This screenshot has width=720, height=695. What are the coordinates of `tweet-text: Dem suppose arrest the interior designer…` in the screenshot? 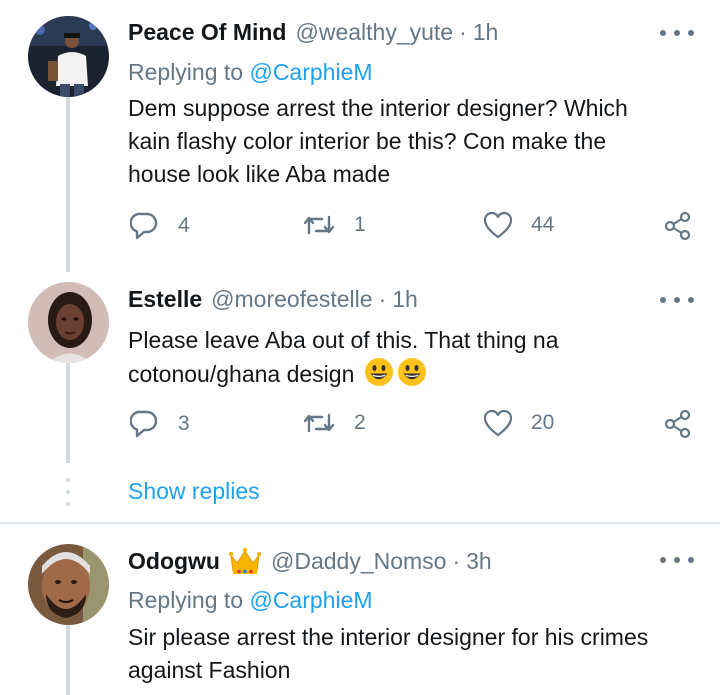 It's located at (408, 141).